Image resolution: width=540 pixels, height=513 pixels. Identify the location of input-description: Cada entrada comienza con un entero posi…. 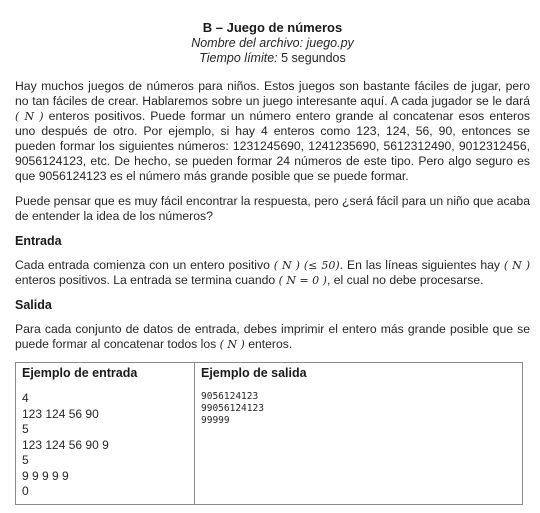
(272, 273).